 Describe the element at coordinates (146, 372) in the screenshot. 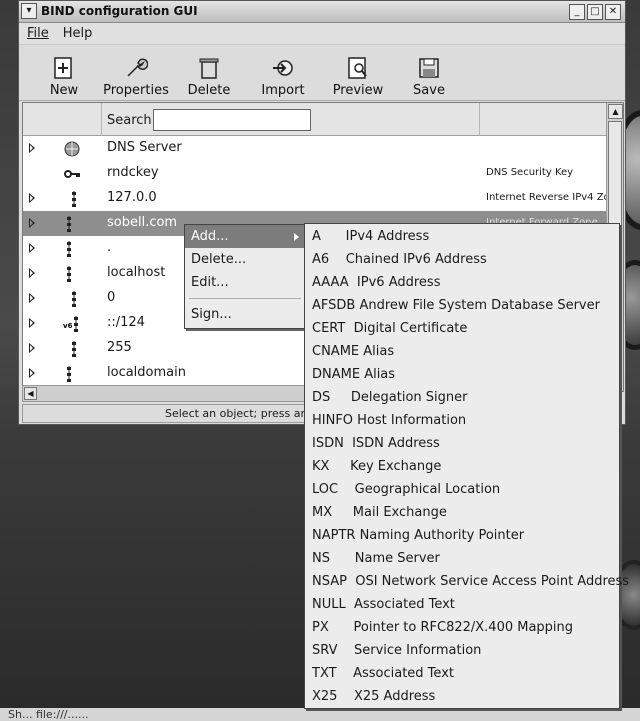

I see `row-label: localdomain` at that location.